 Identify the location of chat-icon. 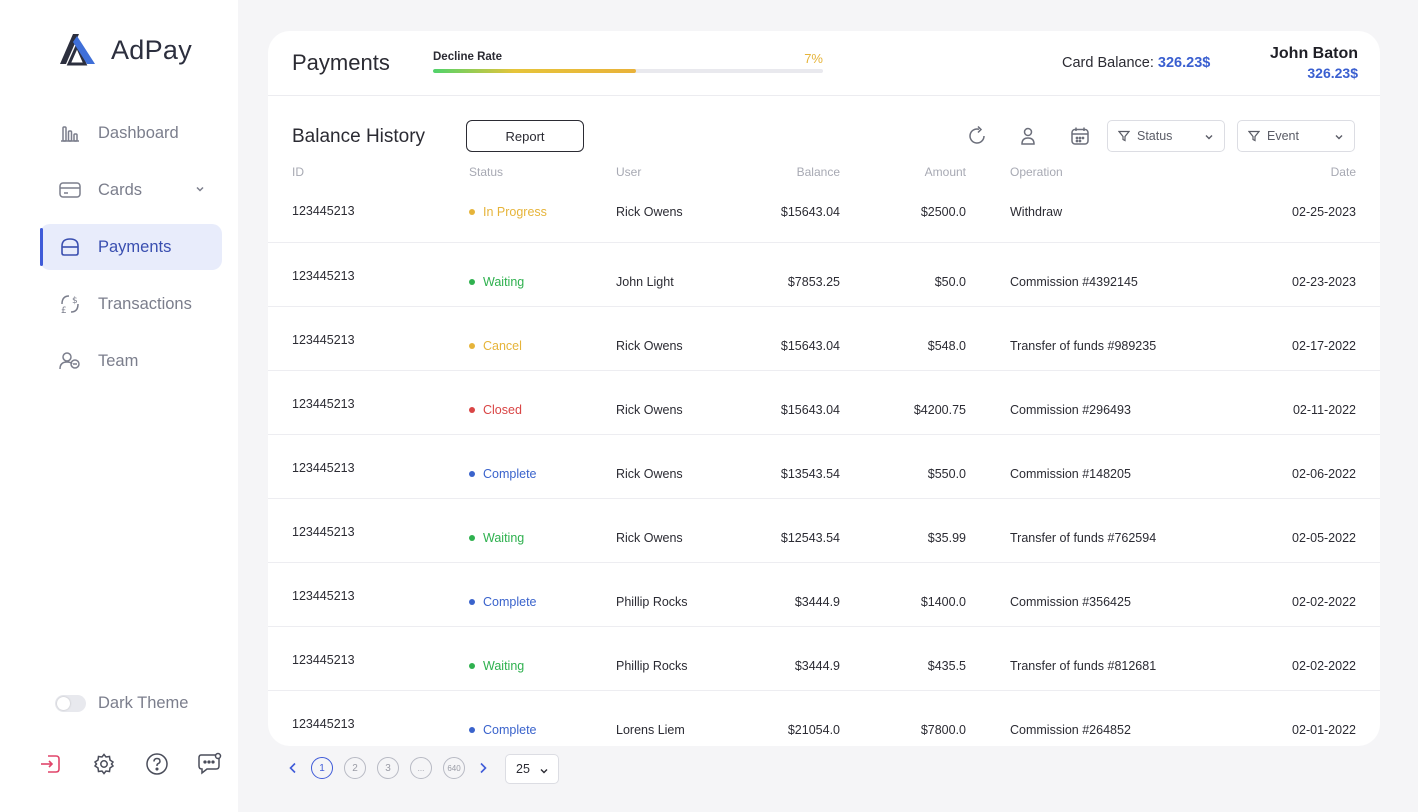
(210, 764).